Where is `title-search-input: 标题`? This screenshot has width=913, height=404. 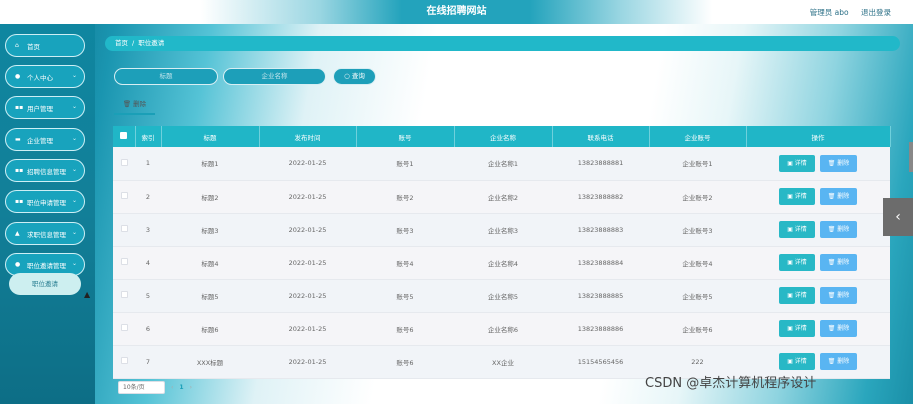 title-search-input: 标题 is located at coordinates (166, 76).